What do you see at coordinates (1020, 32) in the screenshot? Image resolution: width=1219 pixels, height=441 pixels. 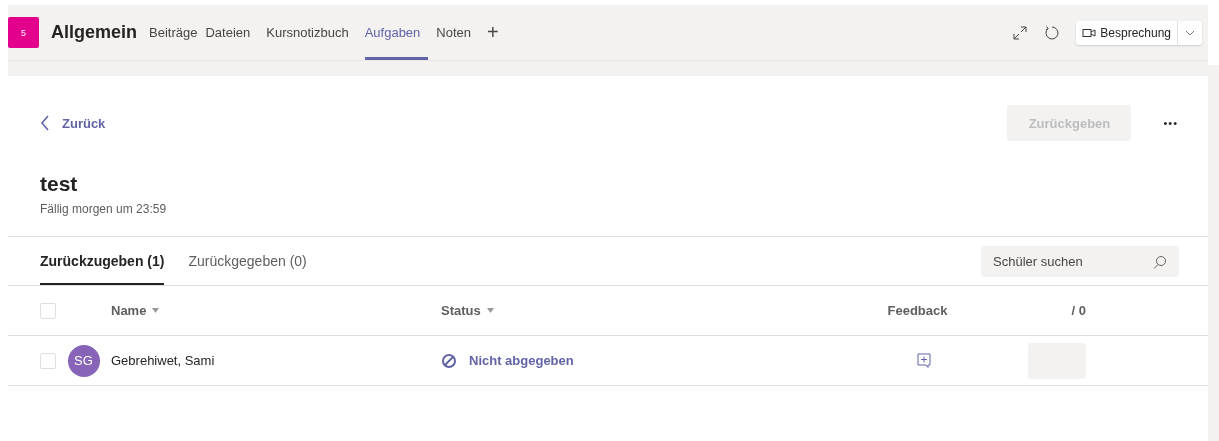 I see `expand-icon` at bounding box center [1020, 32].